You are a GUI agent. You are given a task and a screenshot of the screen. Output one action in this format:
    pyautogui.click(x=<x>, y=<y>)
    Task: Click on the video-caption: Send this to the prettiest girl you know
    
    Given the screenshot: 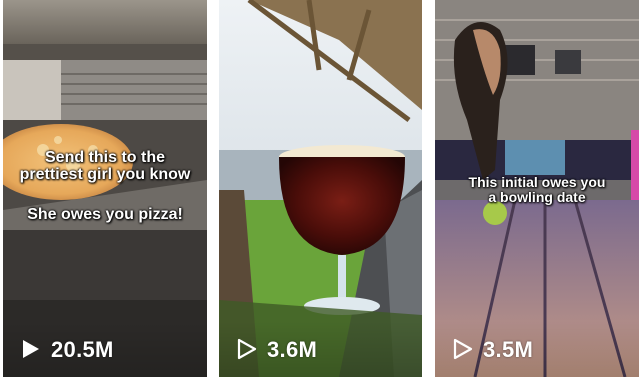 What is the action you would take?
    pyautogui.click(x=105, y=166)
    